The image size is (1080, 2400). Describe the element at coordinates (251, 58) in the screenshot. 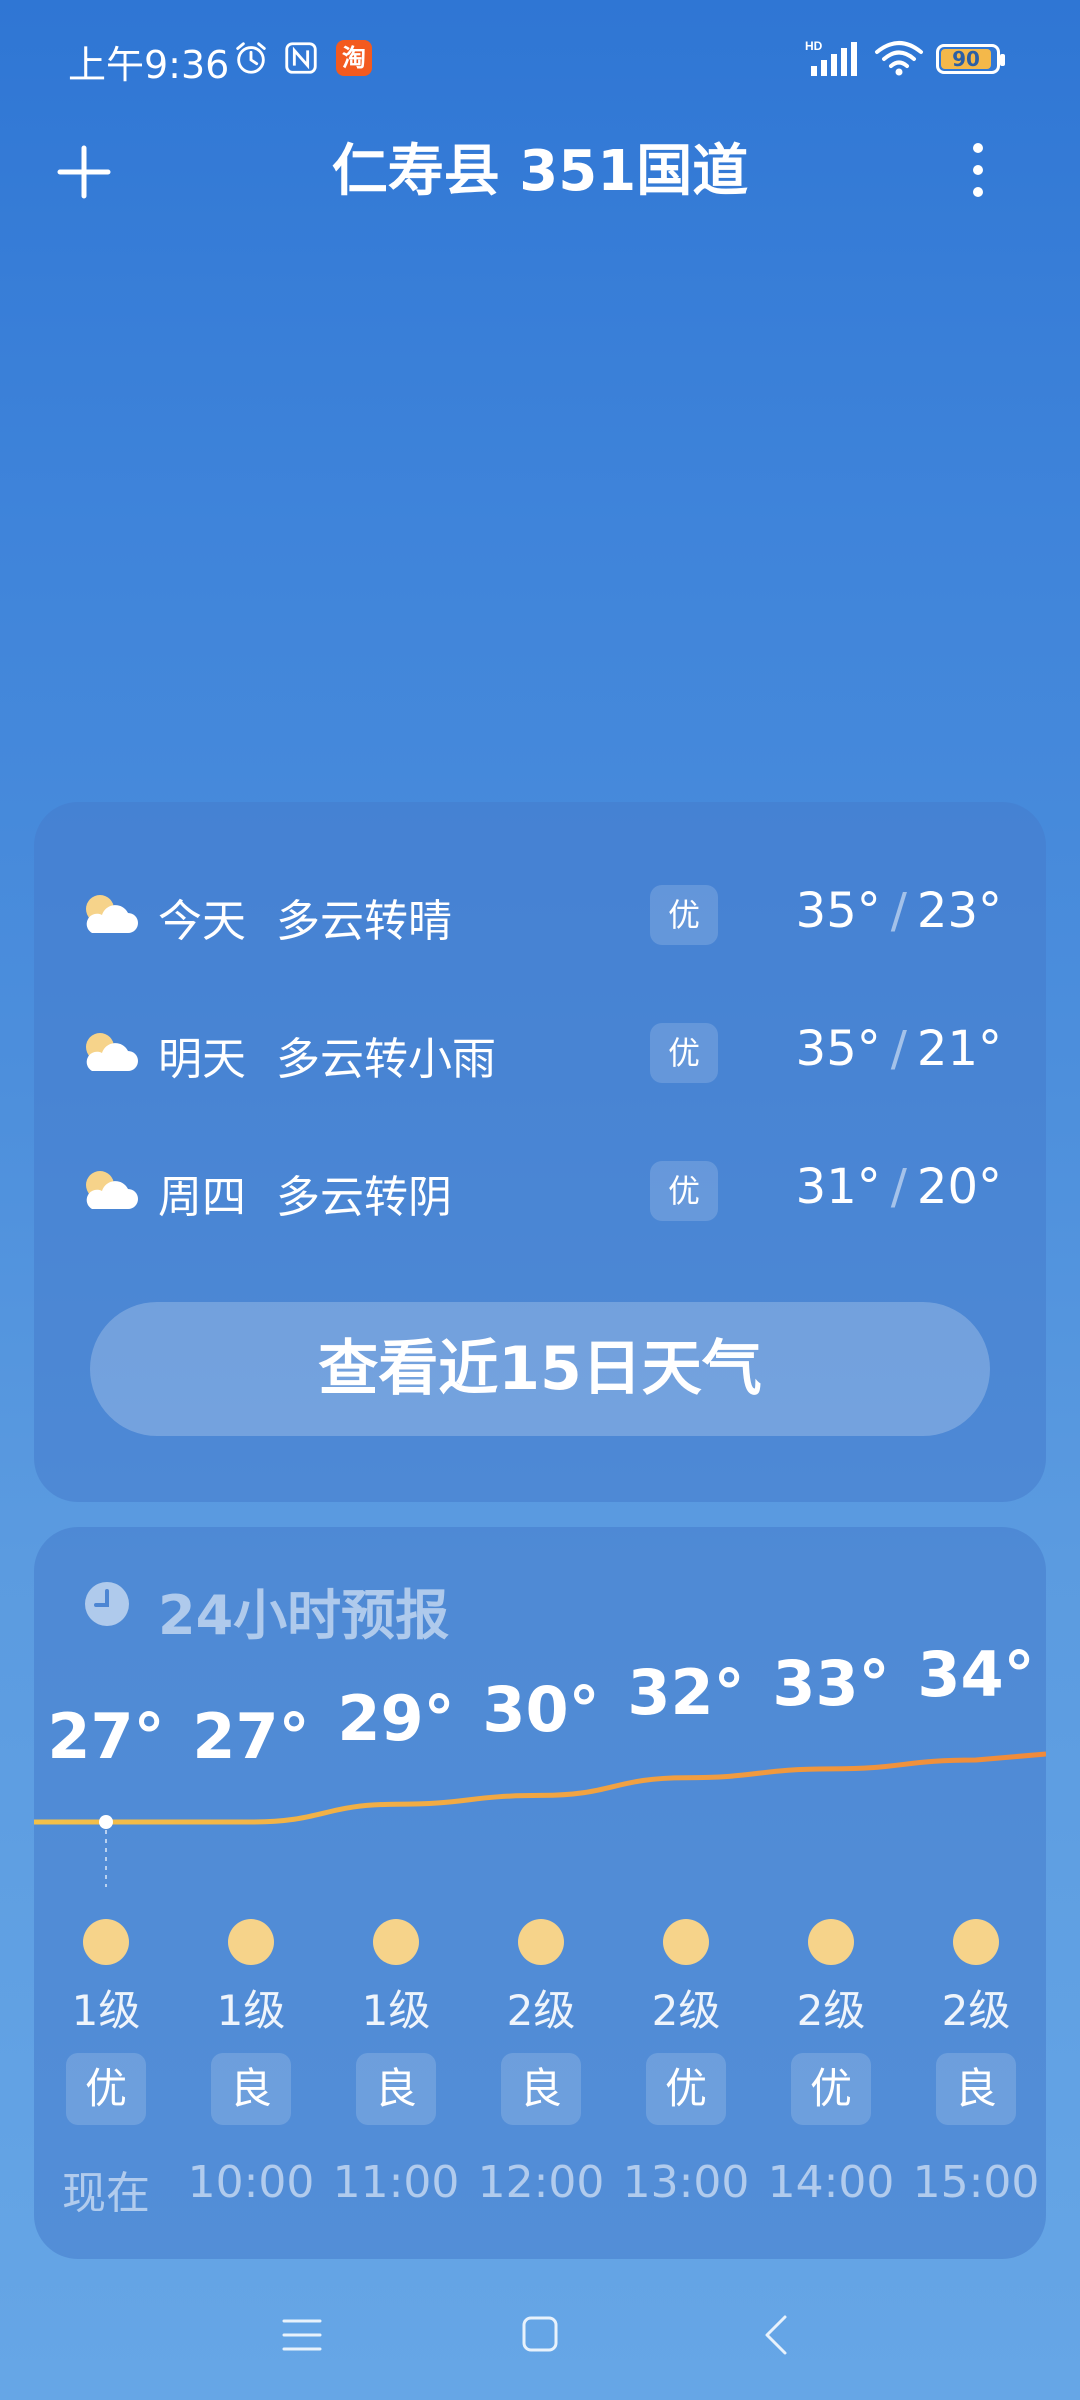

I see `alarm-icon` at that location.